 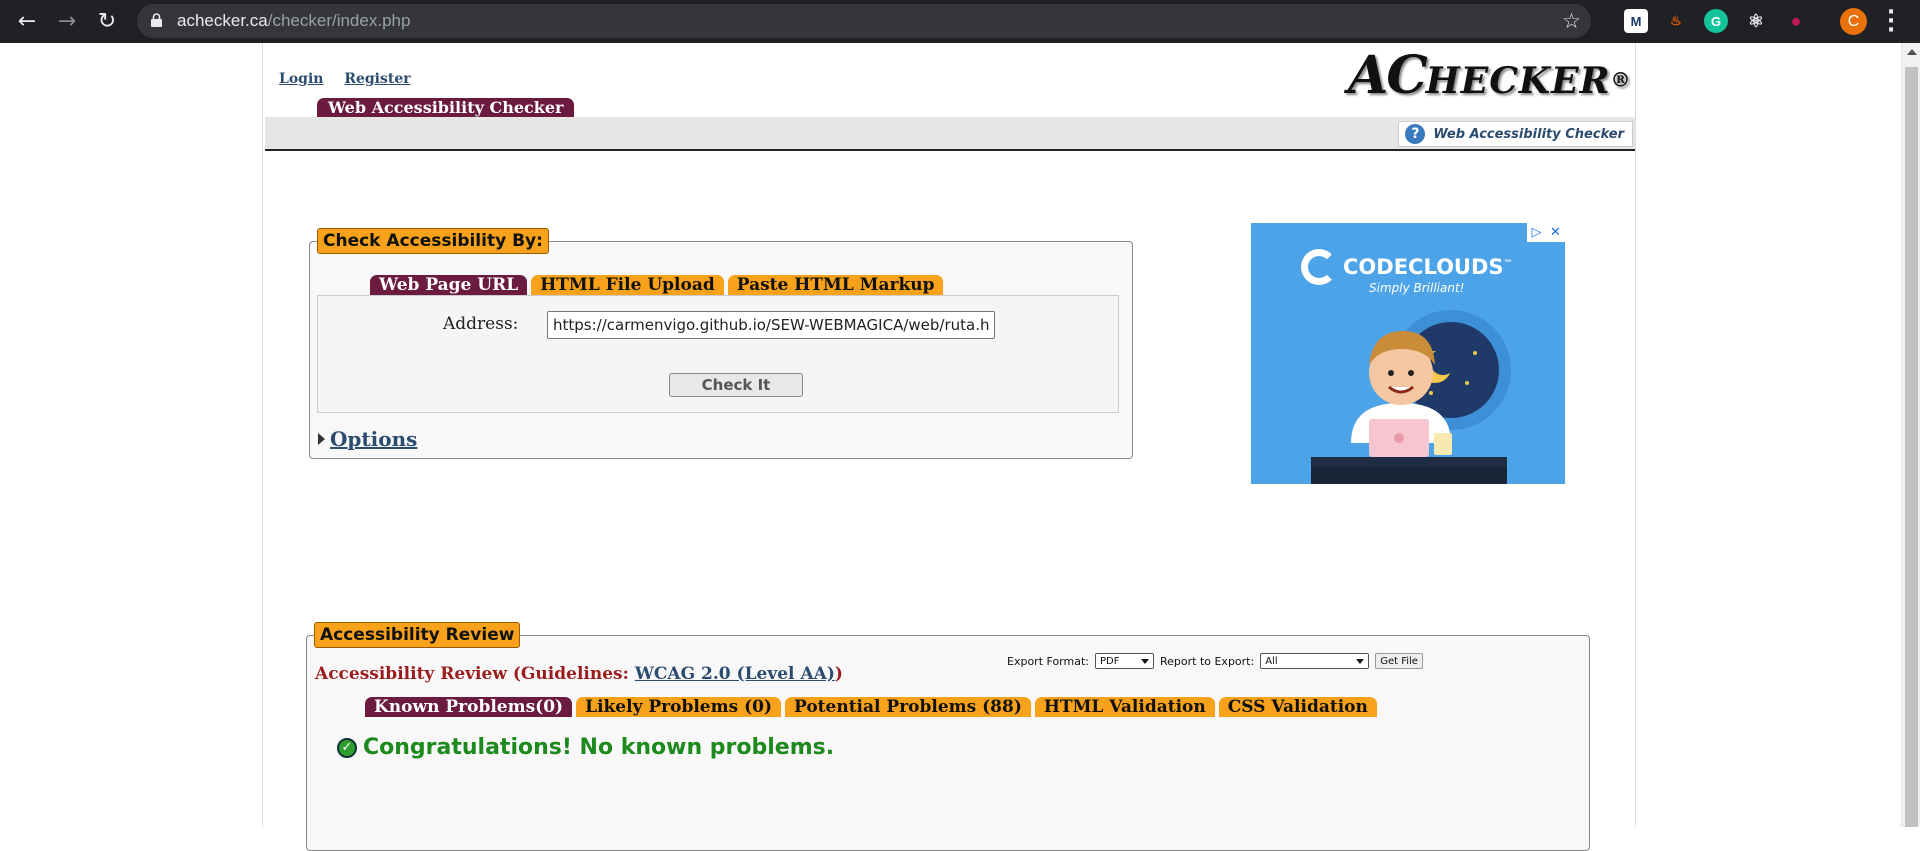 I want to click on extension-pink-icon: ●, so click(x=1796, y=21).